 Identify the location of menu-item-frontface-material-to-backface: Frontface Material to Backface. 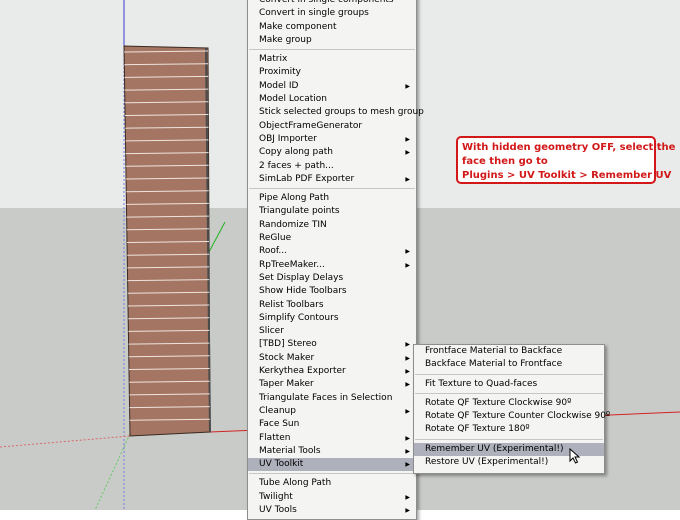
(509, 351).